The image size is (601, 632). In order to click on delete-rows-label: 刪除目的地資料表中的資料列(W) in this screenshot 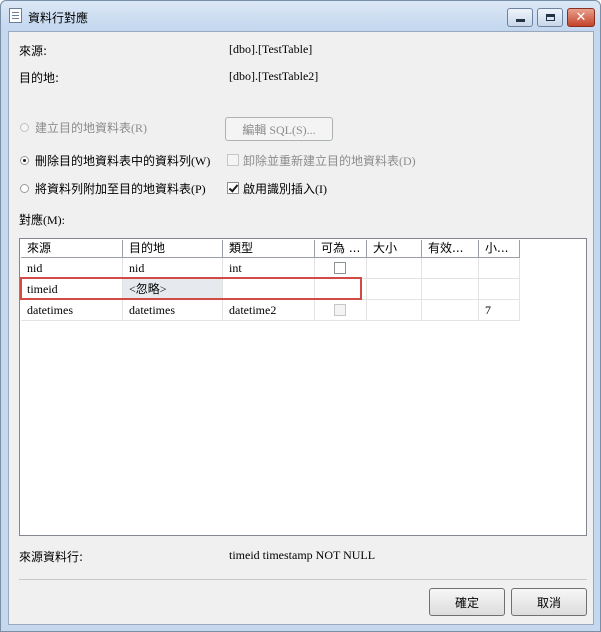, I will do `click(123, 161)`.